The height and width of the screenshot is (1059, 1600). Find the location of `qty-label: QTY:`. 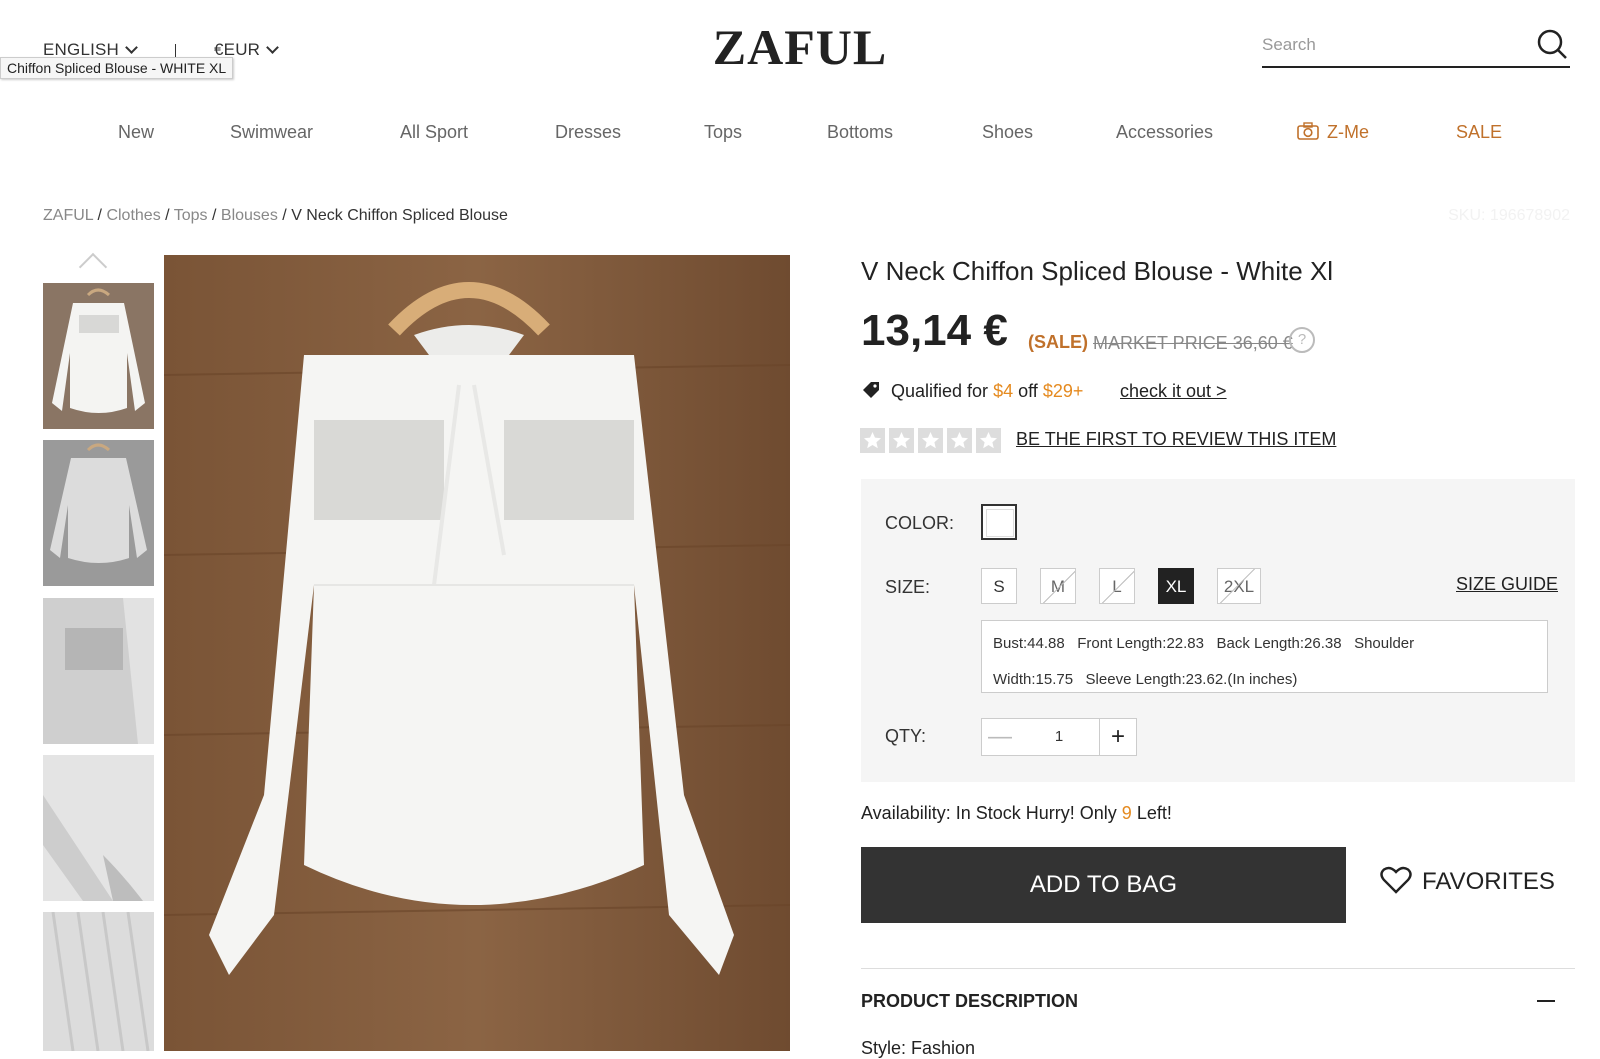

qty-label: QTY: is located at coordinates (906, 736).